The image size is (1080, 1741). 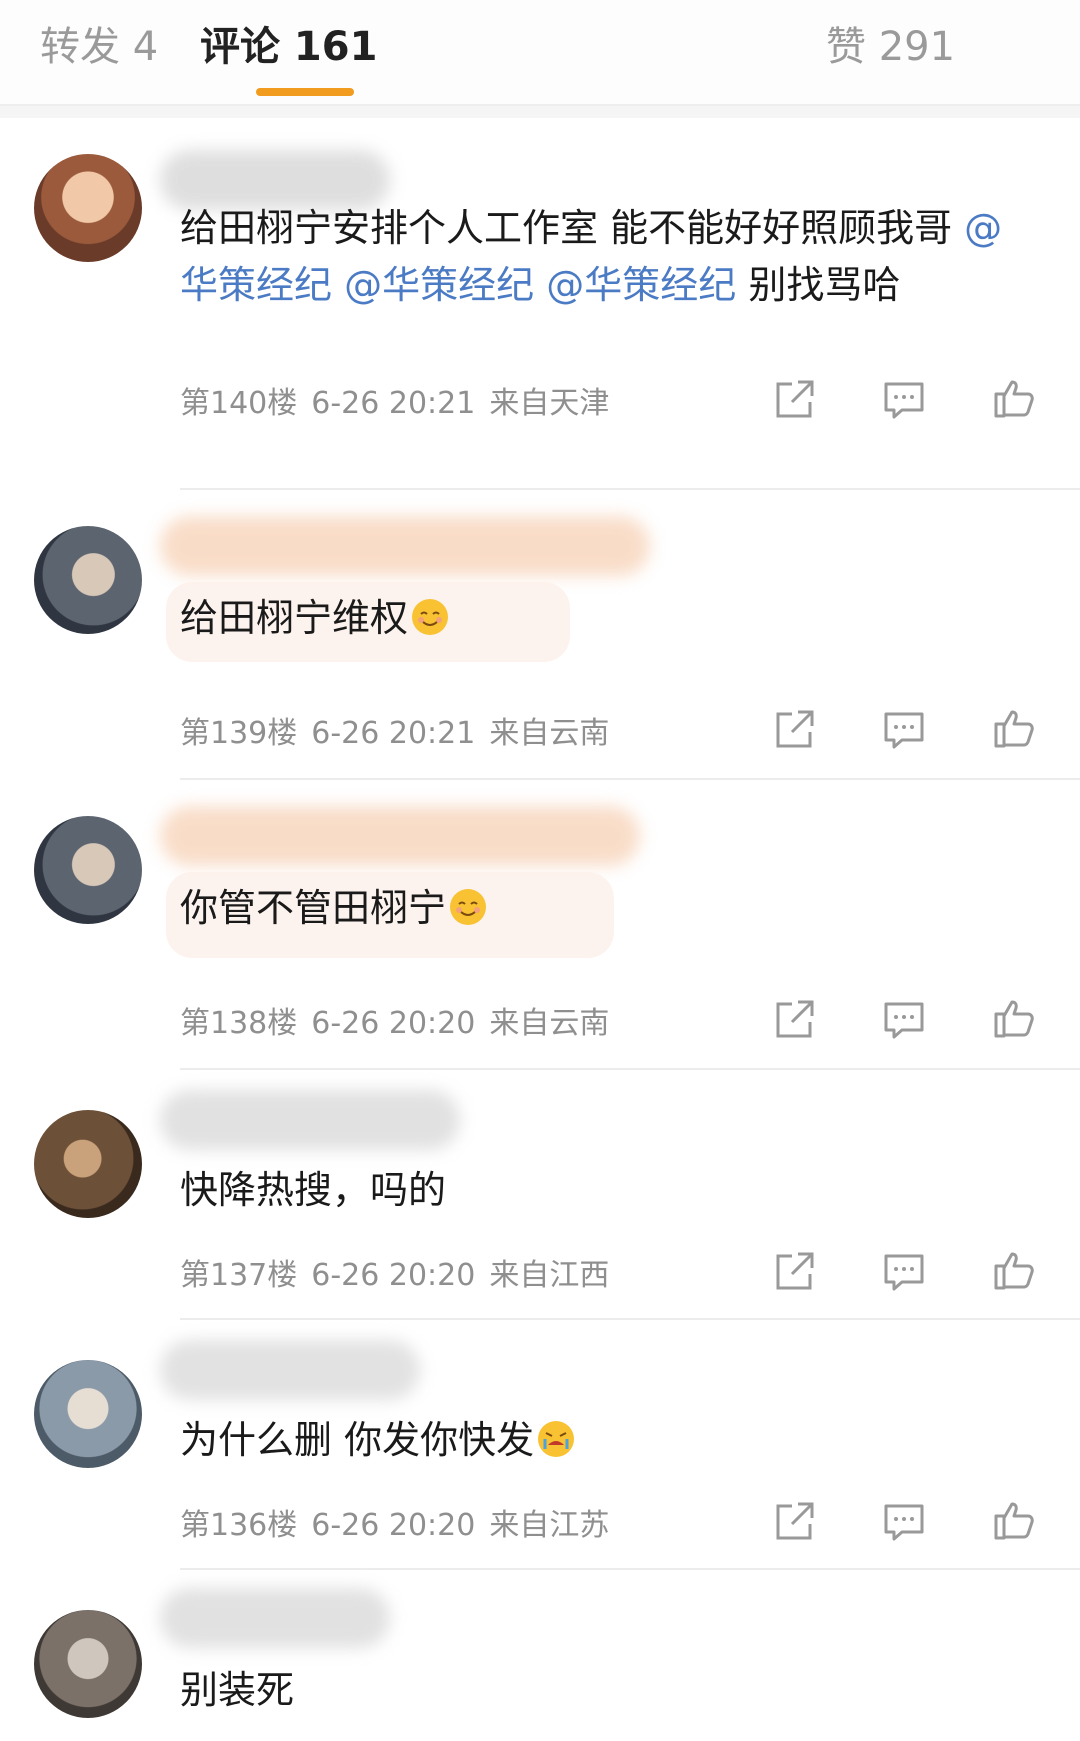 What do you see at coordinates (237, 1690) in the screenshot?
I see `comment-text: 别装死` at bounding box center [237, 1690].